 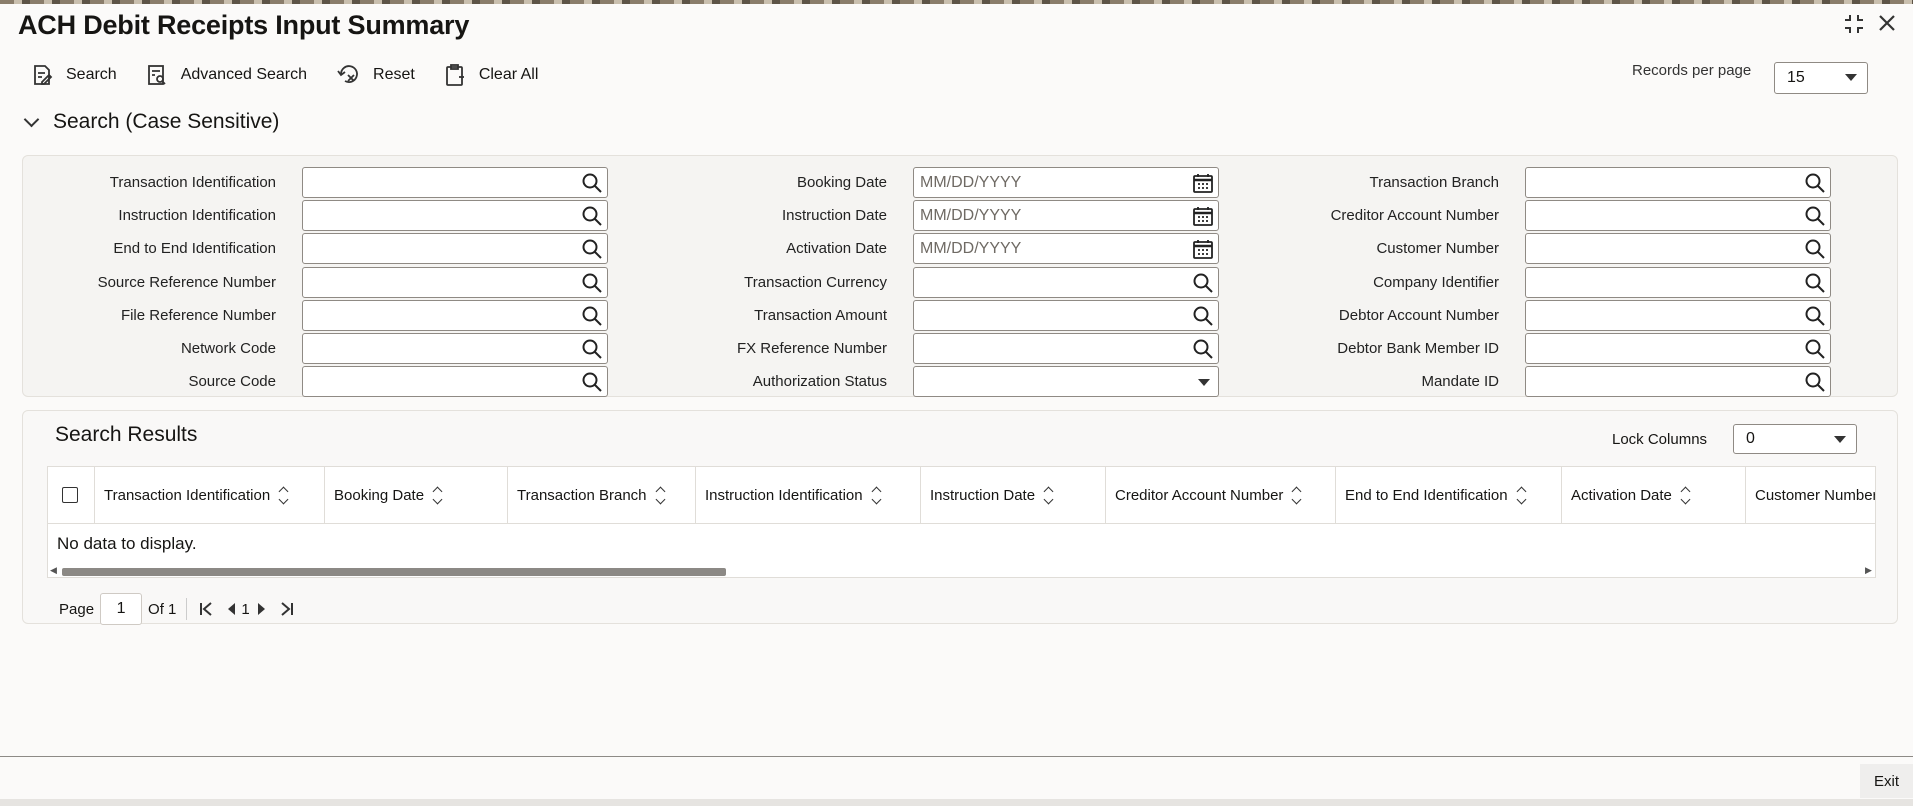 What do you see at coordinates (166, 121) in the screenshot?
I see `search-section-title: Search (Case Sensitive)` at bounding box center [166, 121].